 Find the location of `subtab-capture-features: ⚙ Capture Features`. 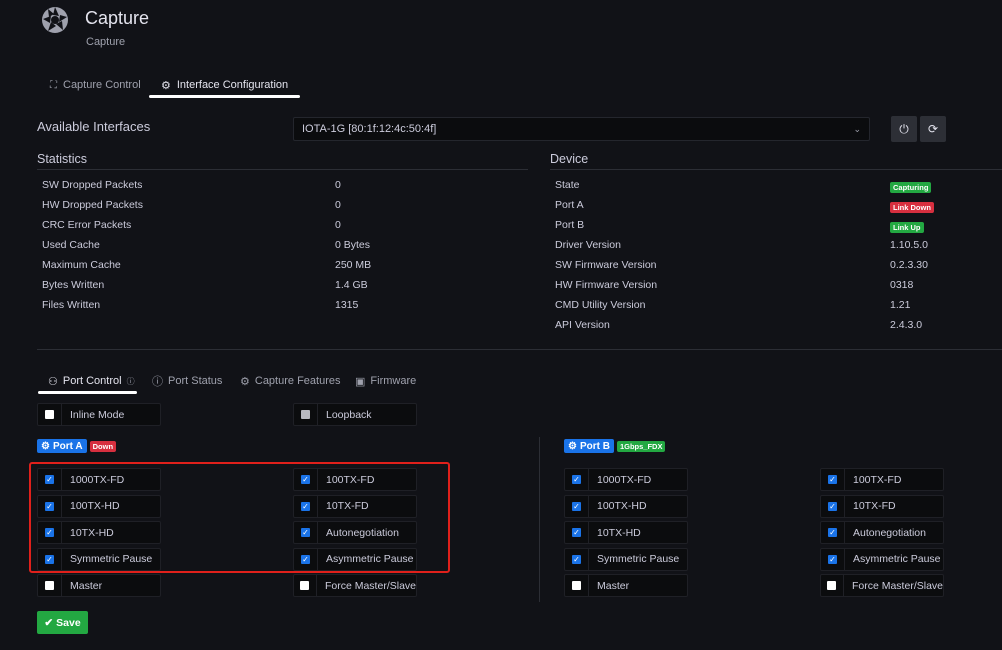

subtab-capture-features: ⚙ Capture Features is located at coordinates (290, 381).